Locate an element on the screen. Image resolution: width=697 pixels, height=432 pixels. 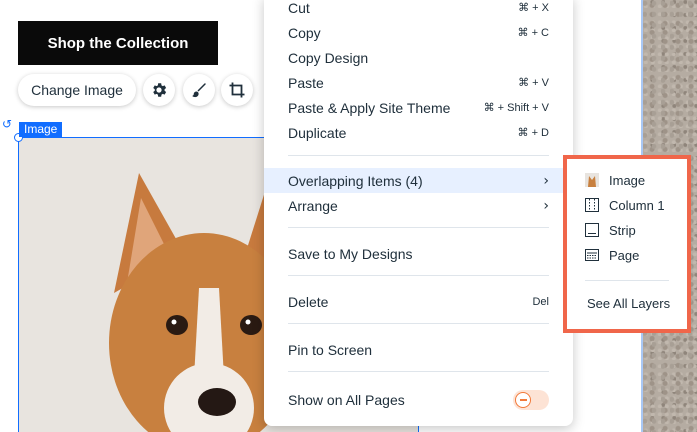
menu-item-shortcut: ⌘ + C is located at coordinates (533, 33).